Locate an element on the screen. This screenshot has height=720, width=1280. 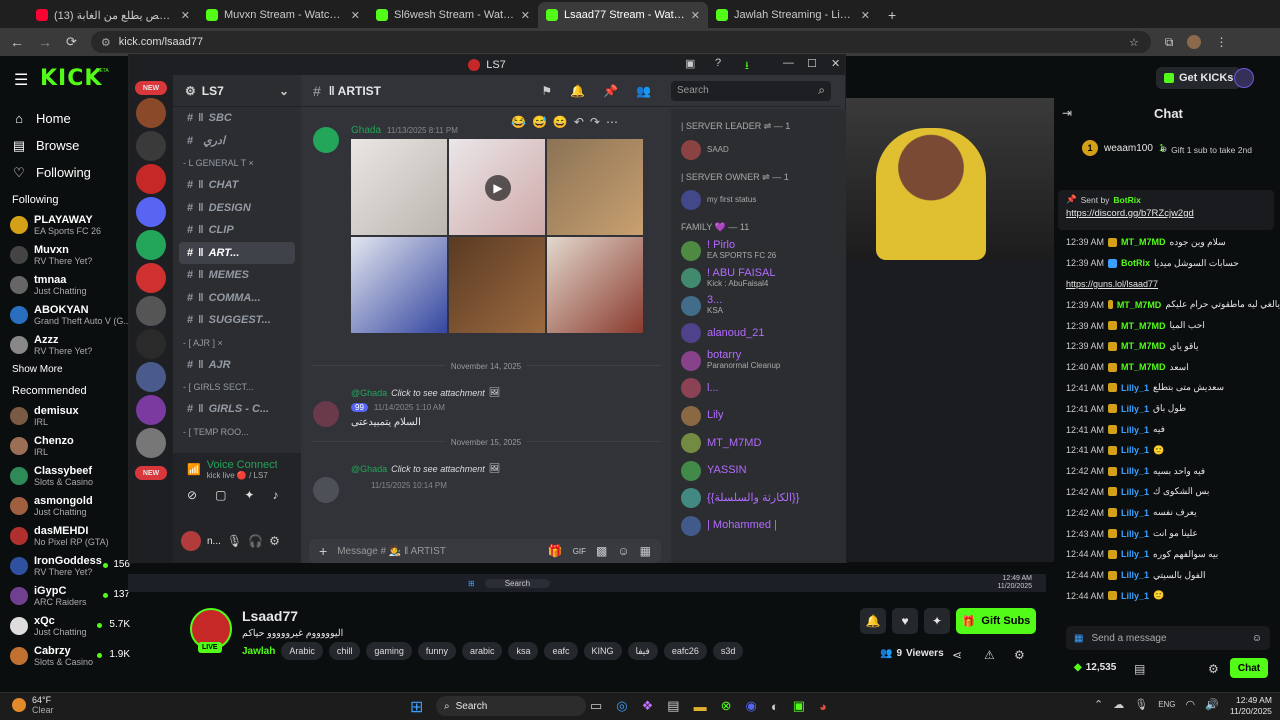
store-icon: ▤ is located at coordinates (673, 706).